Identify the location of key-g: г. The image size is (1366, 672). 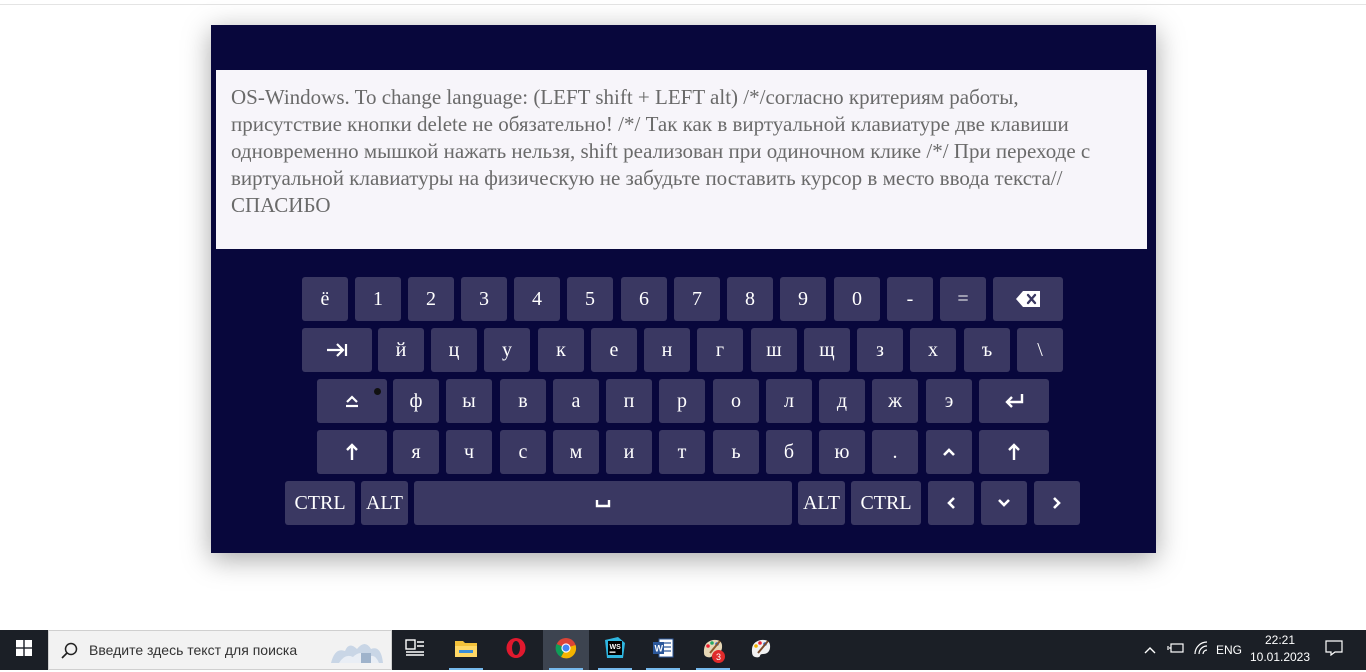
(720, 350).